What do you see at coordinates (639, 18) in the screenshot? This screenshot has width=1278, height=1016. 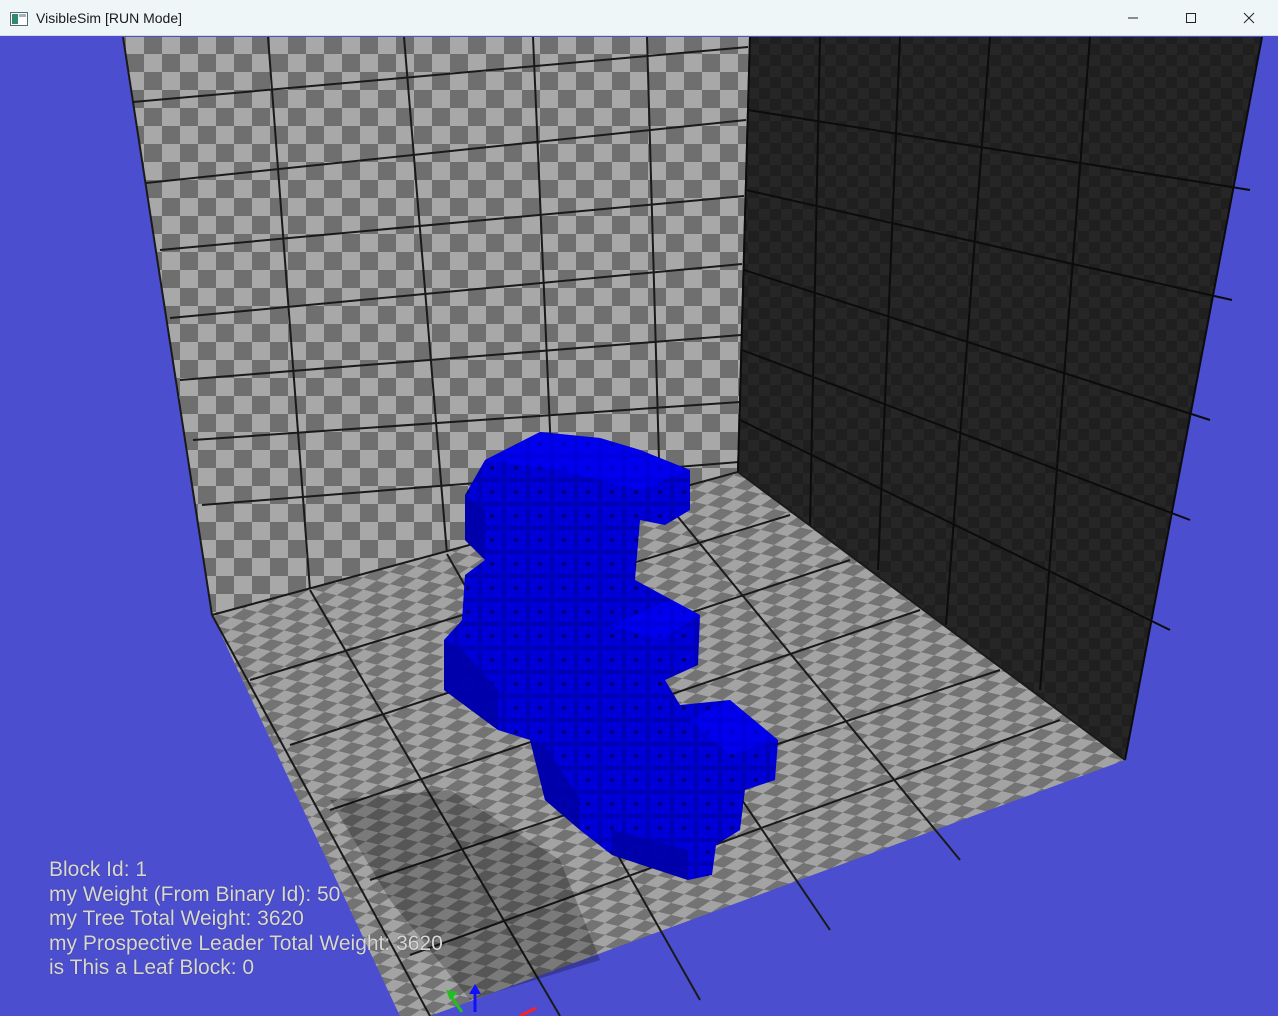 I see `title-bar: VisibleSim [RUN Mode]` at bounding box center [639, 18].